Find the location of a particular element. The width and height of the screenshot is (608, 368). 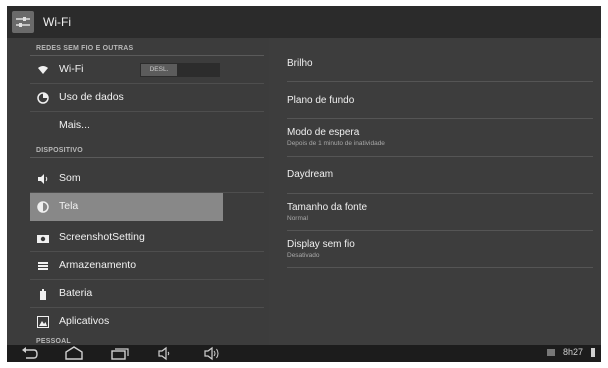

setting-wallpaper: Plano de fundo is located at coordinates (440, 100).